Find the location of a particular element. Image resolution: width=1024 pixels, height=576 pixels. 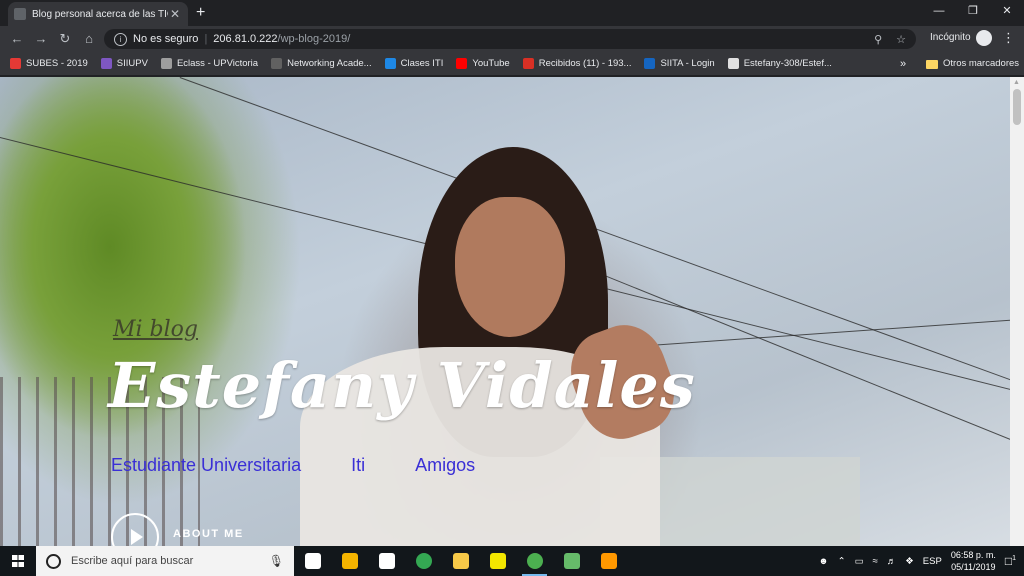

other-bookmarks-label: Otros marcadores is located at coordinates (981, 63).